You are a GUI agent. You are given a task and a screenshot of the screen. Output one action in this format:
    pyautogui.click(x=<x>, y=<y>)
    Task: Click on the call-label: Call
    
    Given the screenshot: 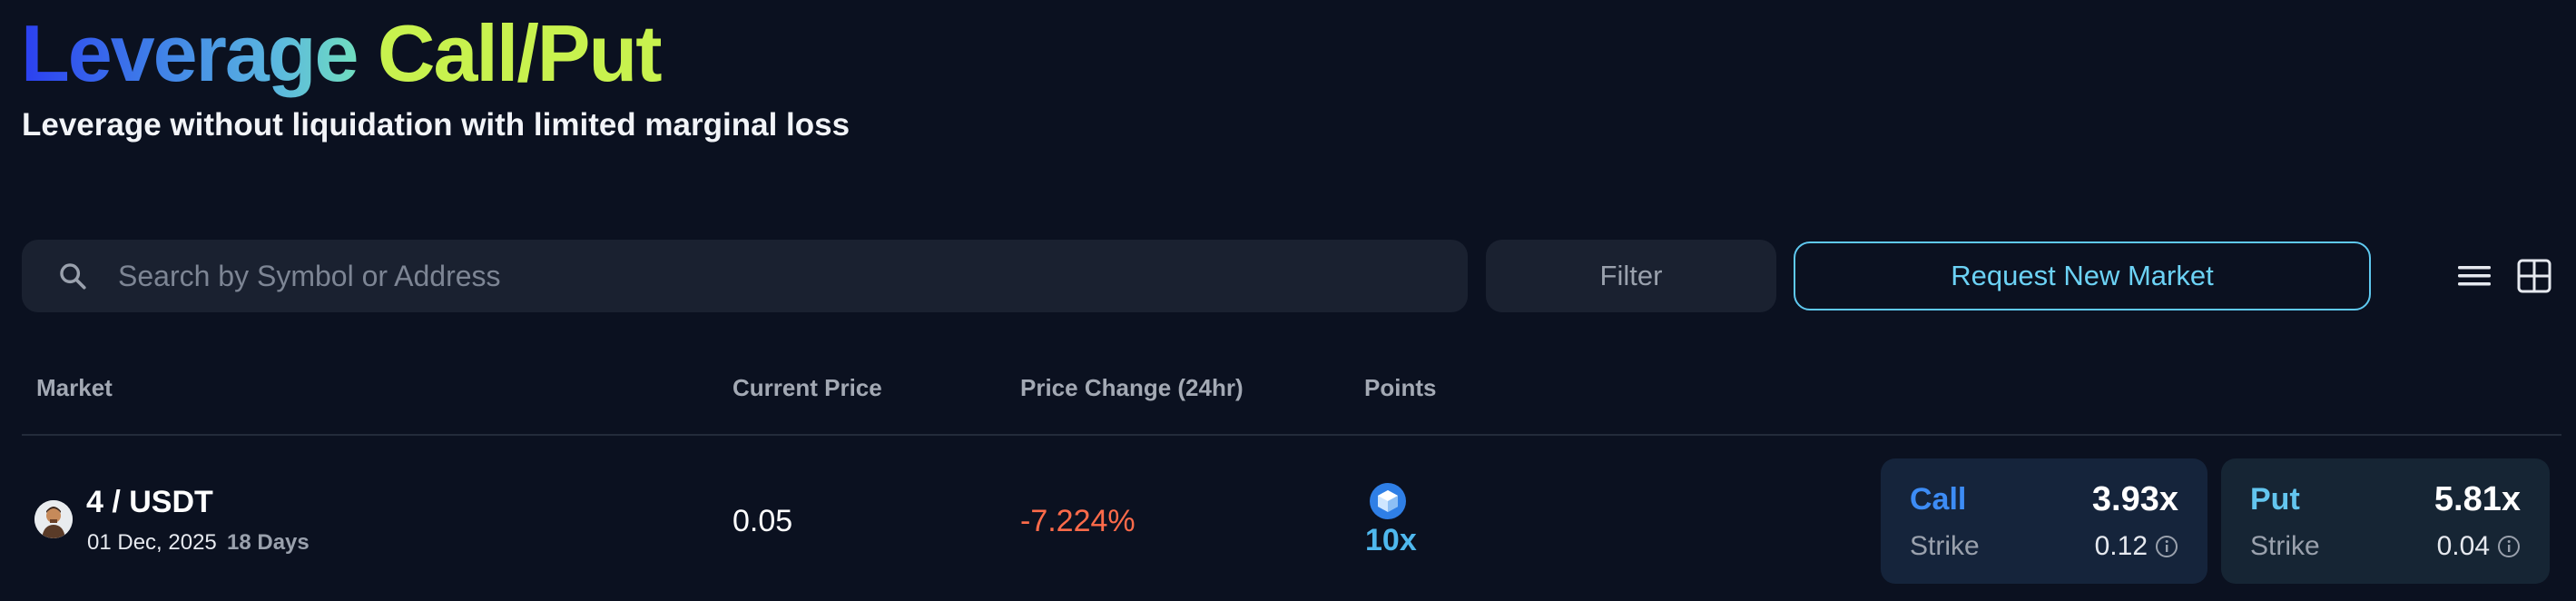 What is the action you would take?
    pyautogui.click(x=1938, y=499)
    